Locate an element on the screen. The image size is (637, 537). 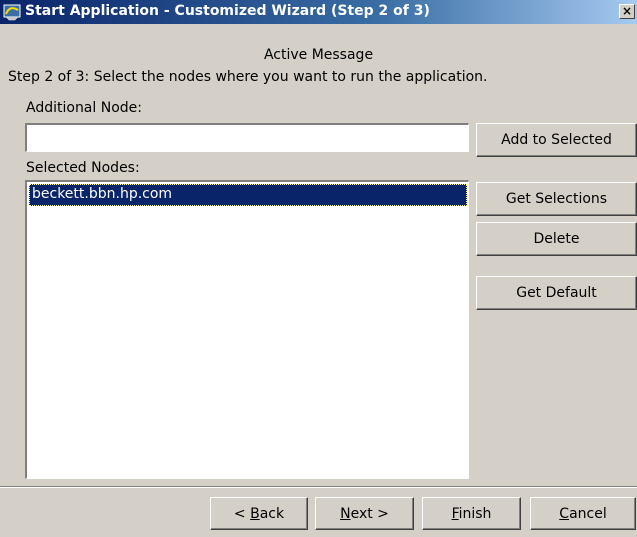
application-icon is located at coordinates (12, 12).